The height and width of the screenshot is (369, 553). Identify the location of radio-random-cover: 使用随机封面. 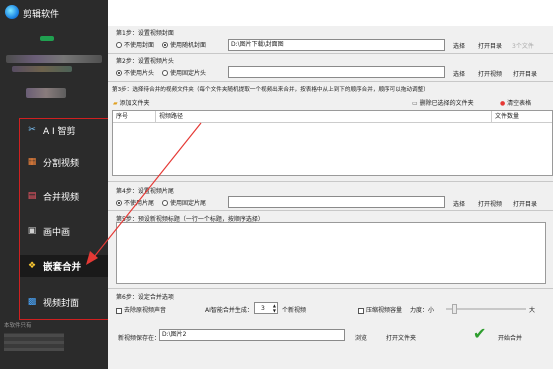
(183, 44).